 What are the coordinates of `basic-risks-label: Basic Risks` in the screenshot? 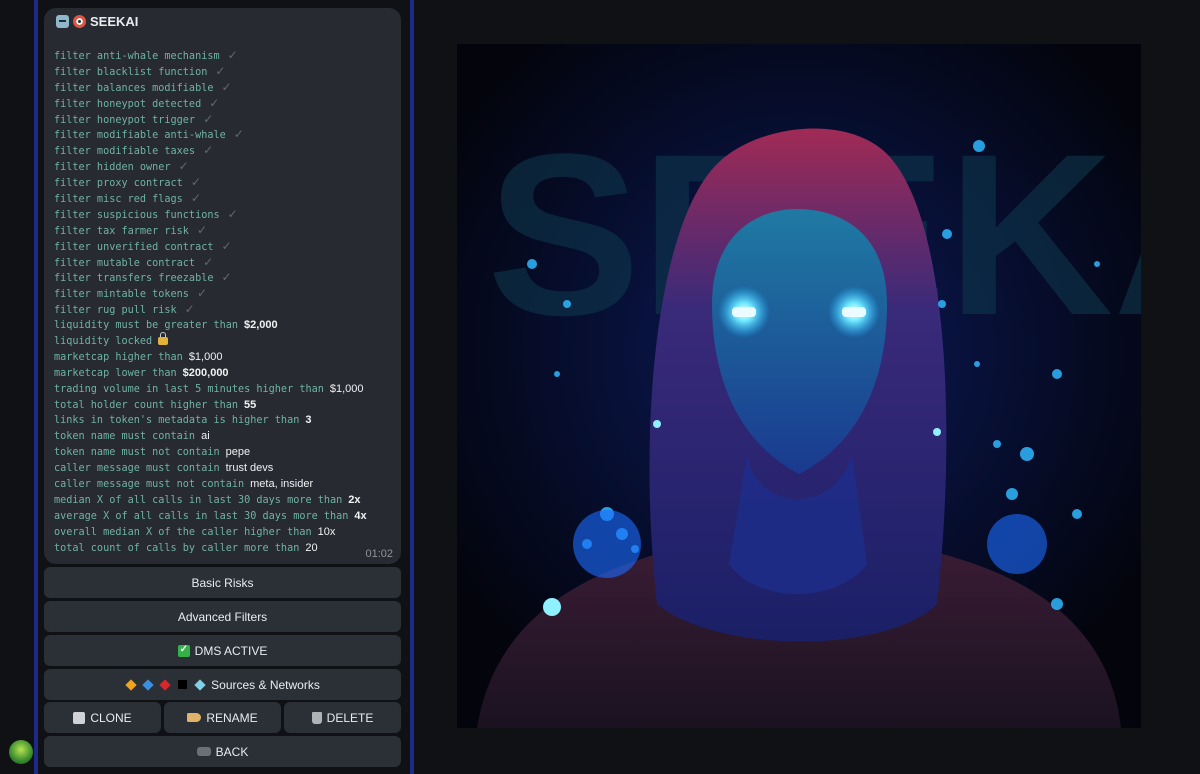 It's located at (222, 582).